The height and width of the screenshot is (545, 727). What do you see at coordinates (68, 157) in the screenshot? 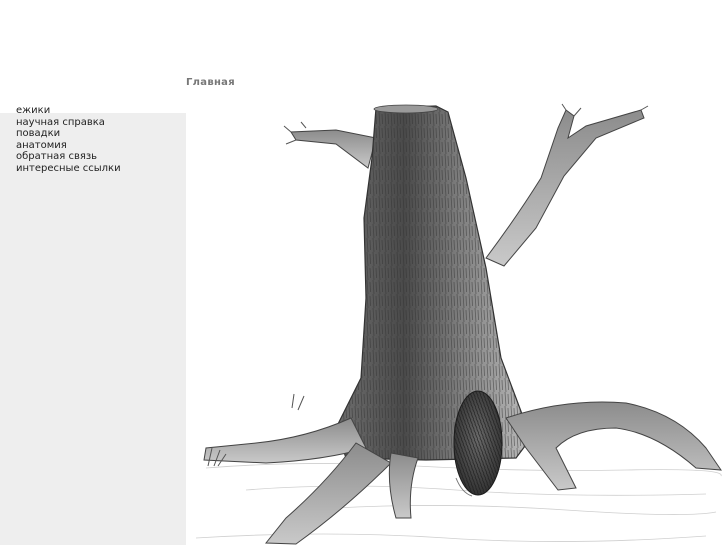
I see `sidebar-item-feedback: обратная связь` at bounding box center [68, 157].